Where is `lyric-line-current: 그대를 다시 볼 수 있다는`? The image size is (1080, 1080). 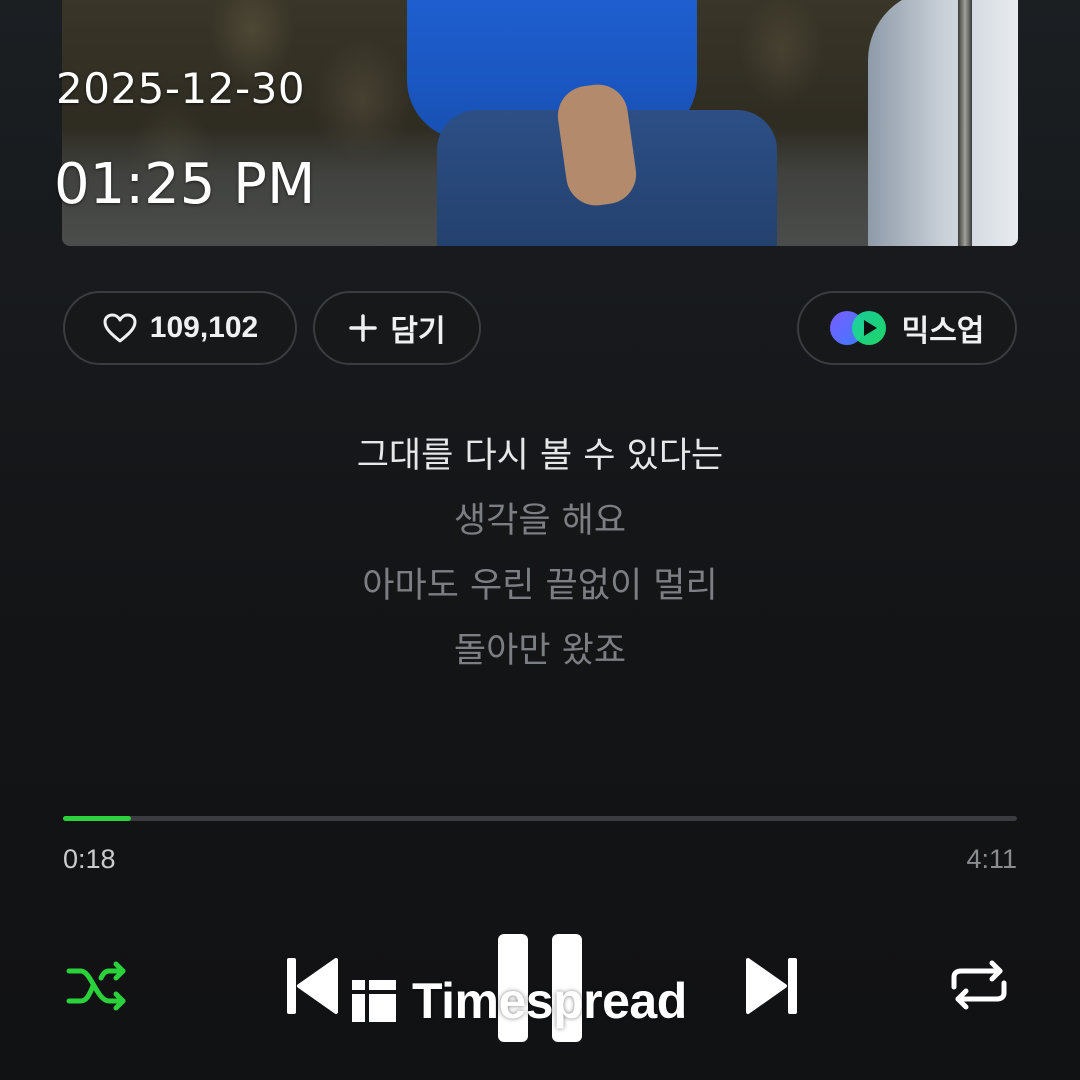
lyric-line-current: 그대를 다시 볼 수 있다는 is located at coordinates (540, 456).